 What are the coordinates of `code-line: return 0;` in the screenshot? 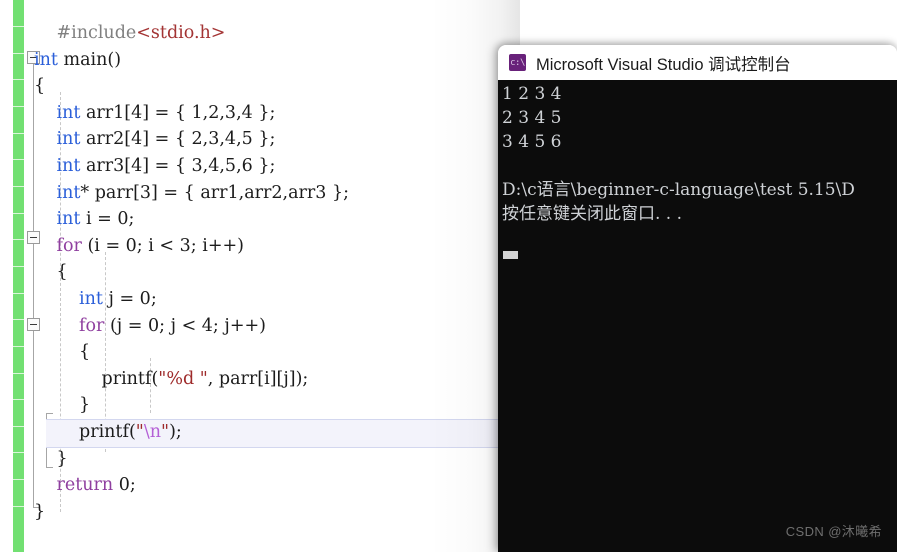 It's located at (85, 485).